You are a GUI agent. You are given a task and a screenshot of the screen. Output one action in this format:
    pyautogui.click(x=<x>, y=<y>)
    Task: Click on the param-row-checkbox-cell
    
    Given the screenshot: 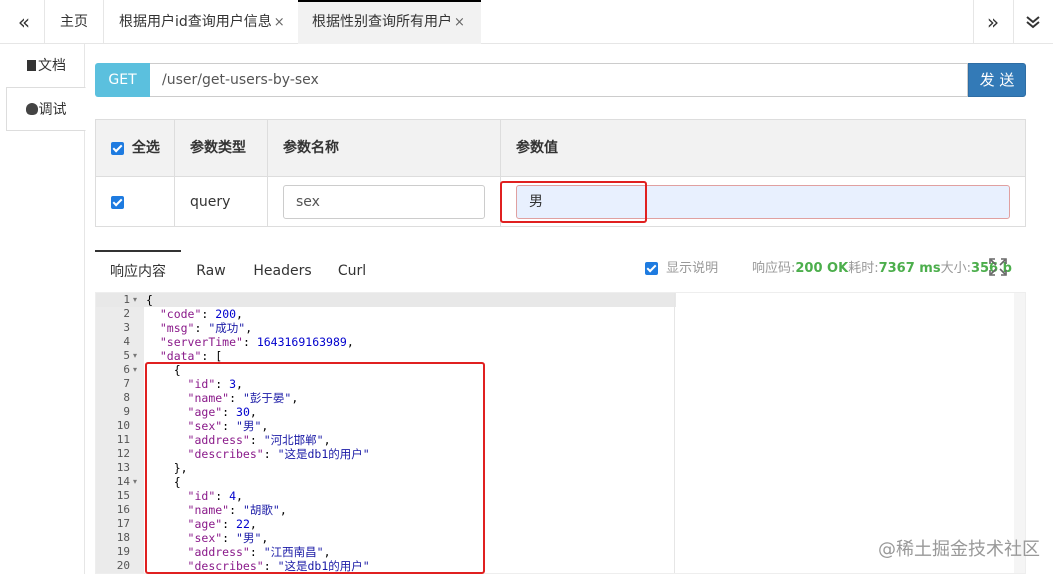 What is the action you would take?
    pyautogui.click(x=117, y=202)
    